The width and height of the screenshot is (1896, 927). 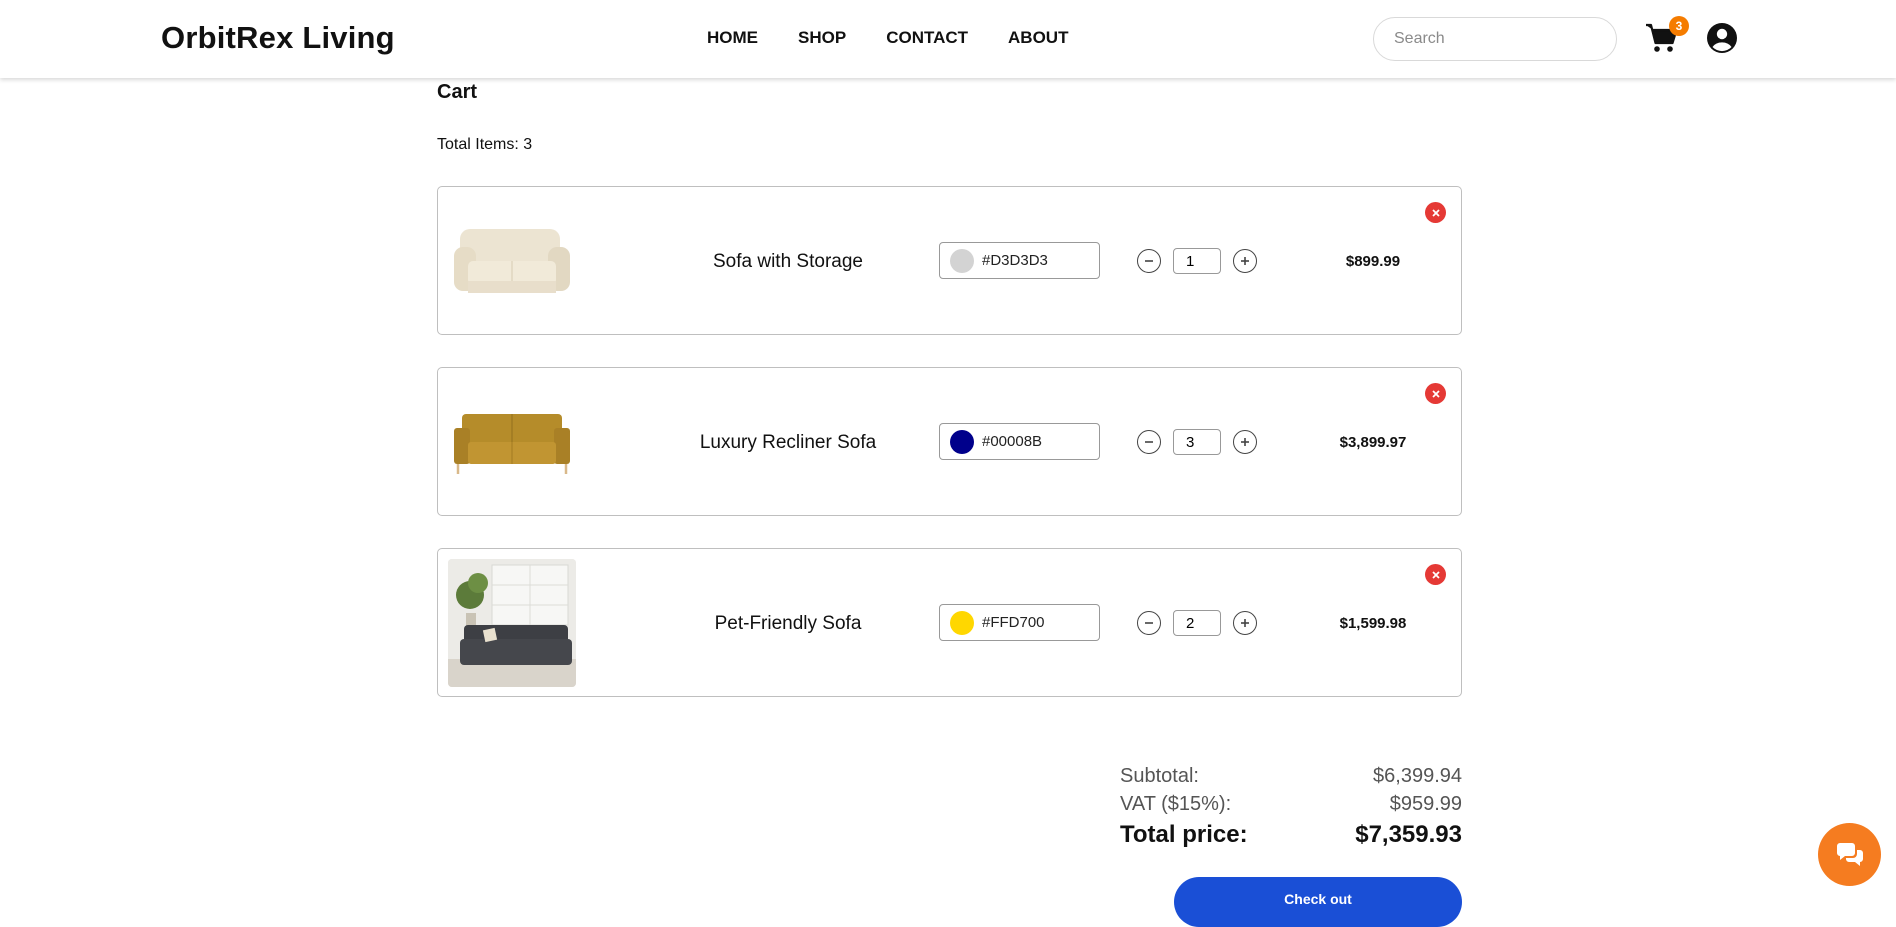 What do you see at coordinates (485, 144) in the screenshot?
I see `total-items-count: Total Items: 3` at bounding box center [485, 144].